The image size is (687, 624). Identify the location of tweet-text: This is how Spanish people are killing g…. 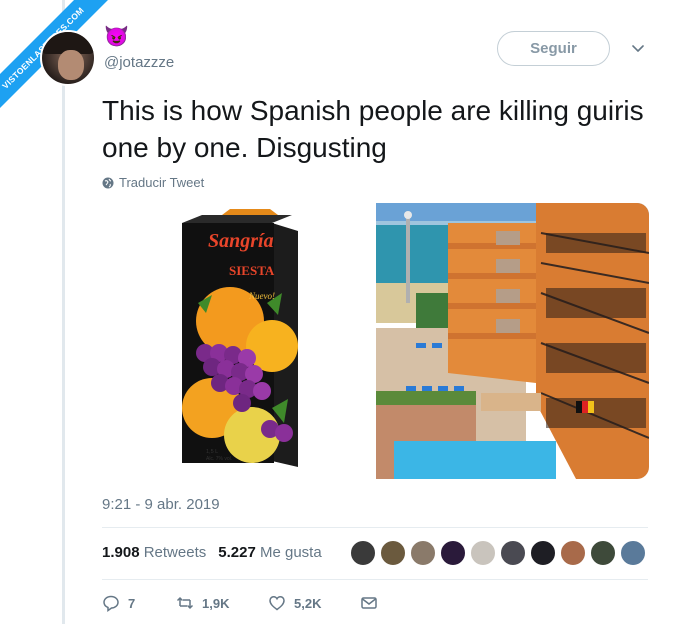
(373, 129).